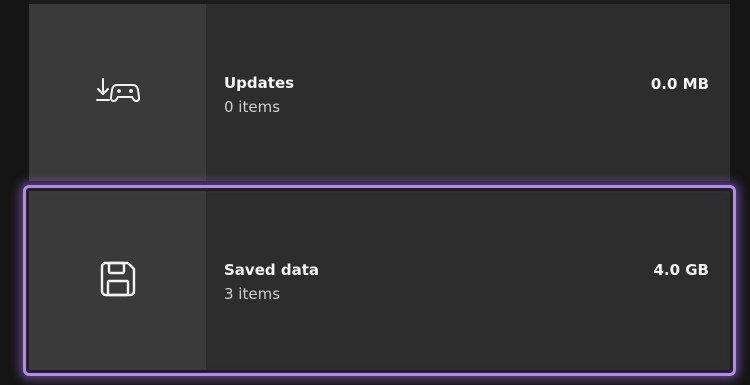  What do you see at coordinates (271, 270) in the screenshot?
I see `saved-data-title: Saved data` at bounding box center [271, 270].